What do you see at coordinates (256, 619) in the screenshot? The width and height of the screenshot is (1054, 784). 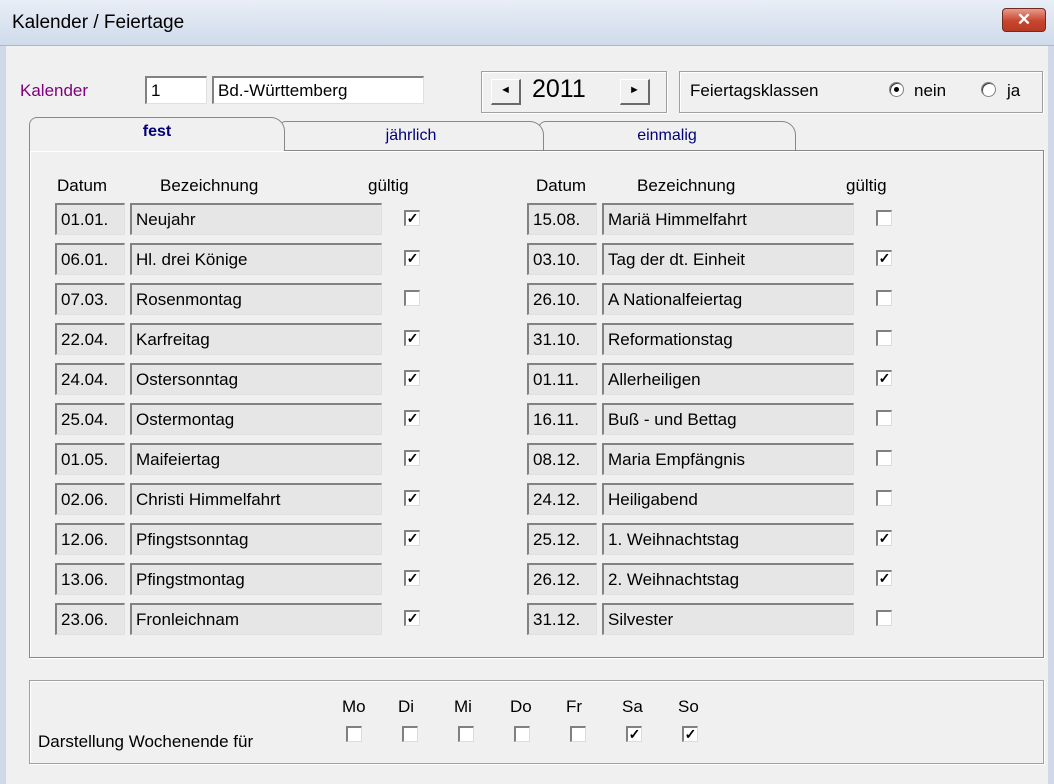 I see `holiday-name: Fronleichnam` at bounding box center [256, 619].